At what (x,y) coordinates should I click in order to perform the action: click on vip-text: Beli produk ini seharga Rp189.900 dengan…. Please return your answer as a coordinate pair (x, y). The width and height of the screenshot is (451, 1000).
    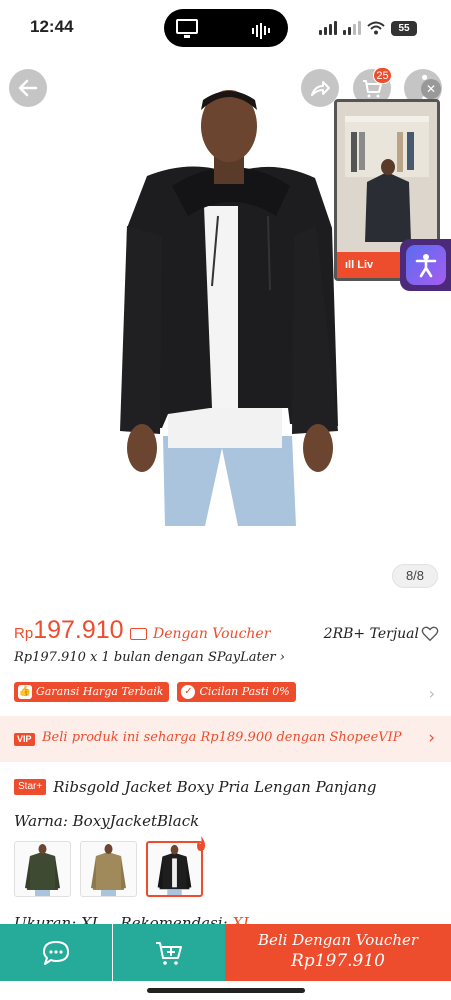
    Looking at the image, I should click on (222, 737).